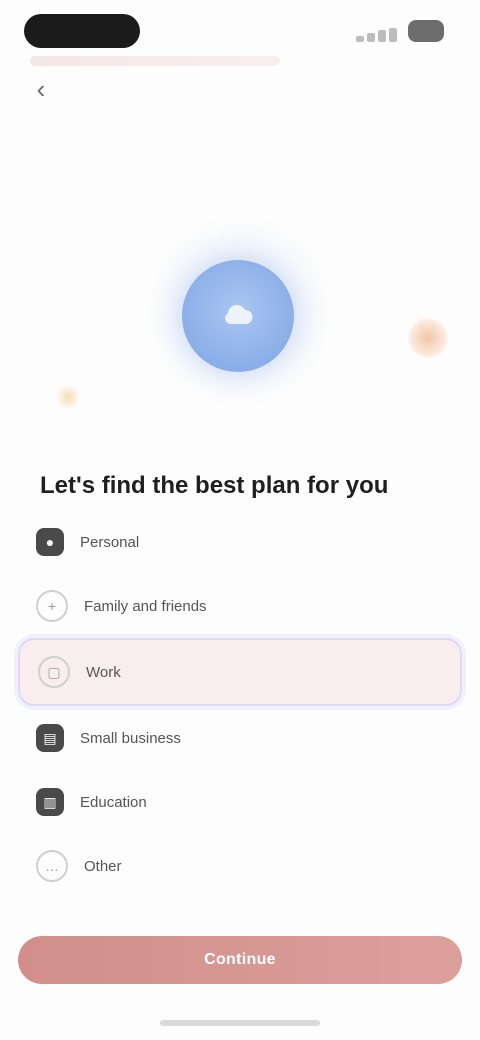 Image resolution: width=480 pixels, height=1040 pixels. Describe the element at coordinates (428, 338) in the screenshot. I see `decoration-orb-right` at that location.